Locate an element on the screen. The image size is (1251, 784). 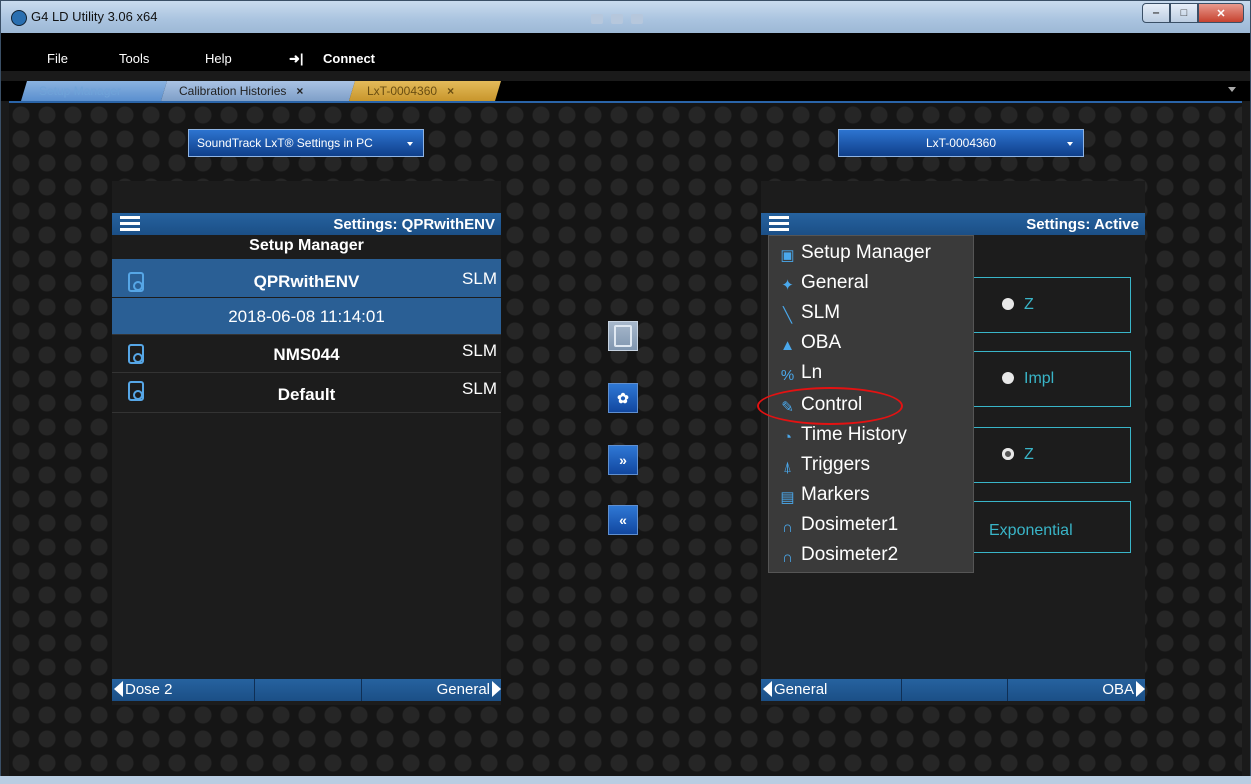
quick-access-toolbar is located at coordinates (631, 17).